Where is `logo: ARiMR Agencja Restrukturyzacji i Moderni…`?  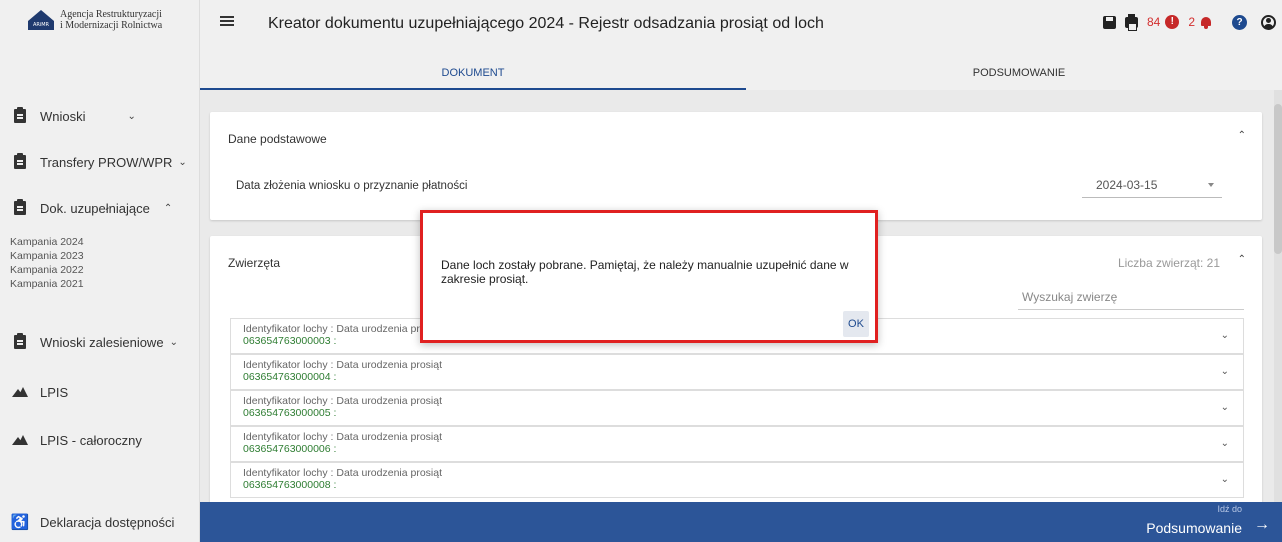 logo: ARiMR Agencja Restrukturyzacji i Moderni… is located at coordinates (99, 20).